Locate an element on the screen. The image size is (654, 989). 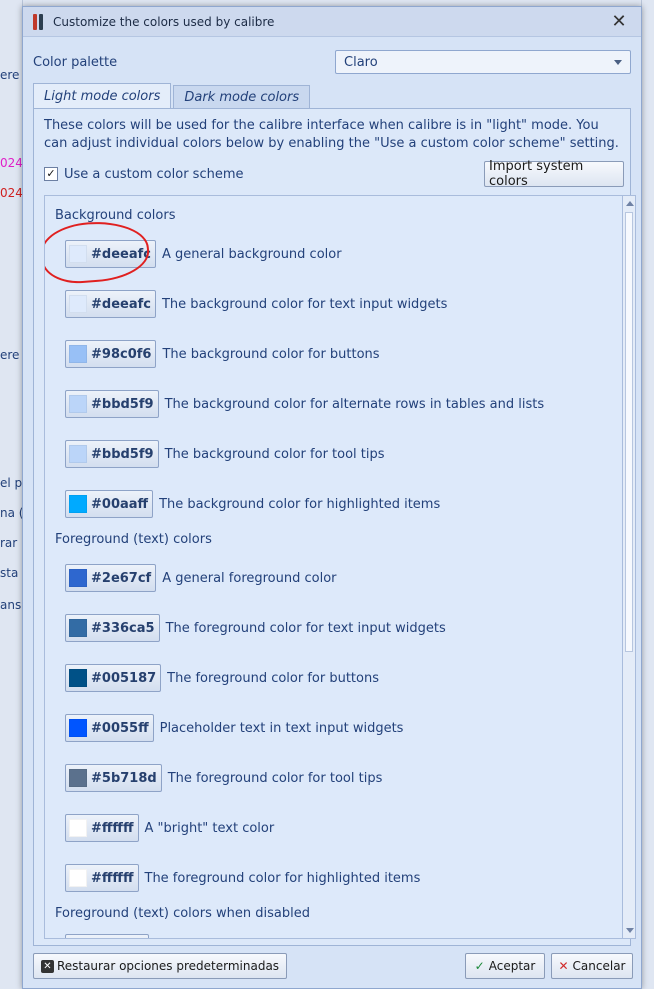
color-hex: #005187 is located at coordinates (124, 678).